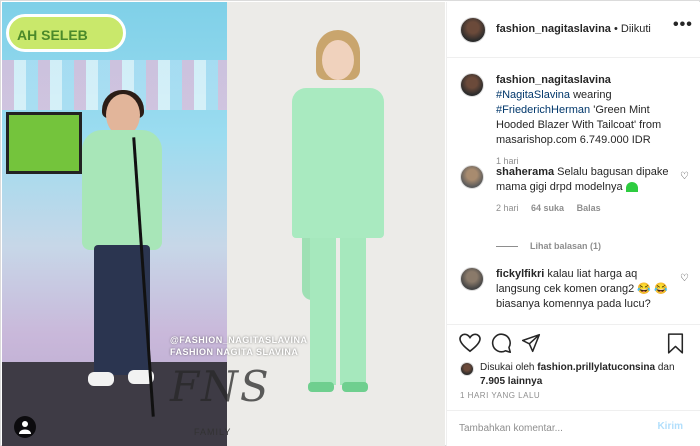 Image resolution: width=700 pixels, height=446 pixels. I want to click on header-username: fashion_nagitaslavina, so click(553, 29).